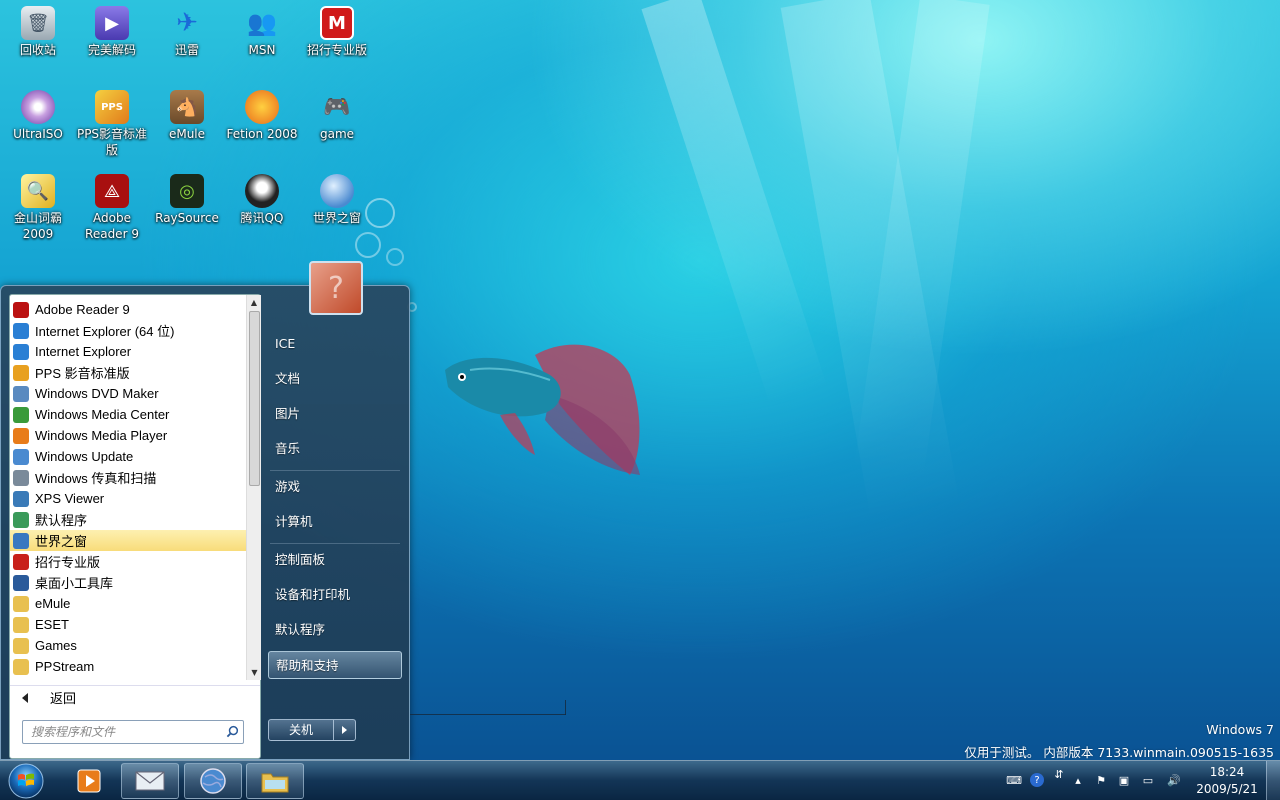 The image size is (1280, 800). What do you see at coordinates (275, 781) in the screenshot?
I see `taskbar-explorer` at bounding box center [275, 781].